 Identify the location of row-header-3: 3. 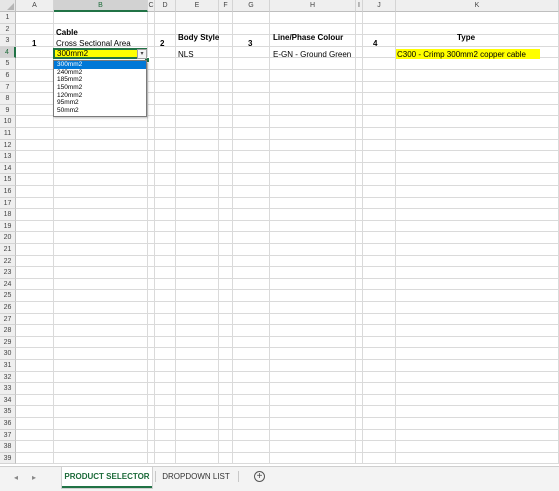
(8, 41).